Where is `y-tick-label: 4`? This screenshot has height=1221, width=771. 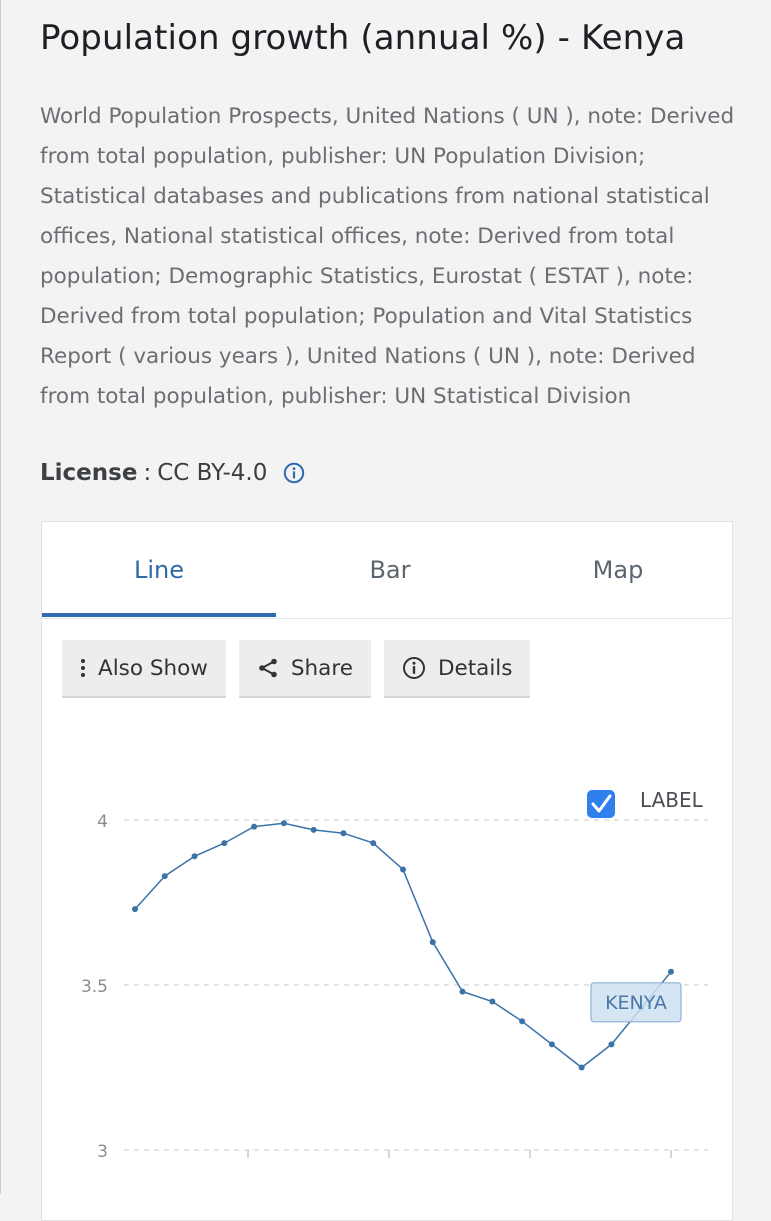 y-tick-label: 4 is located at coordinates (102, 822).